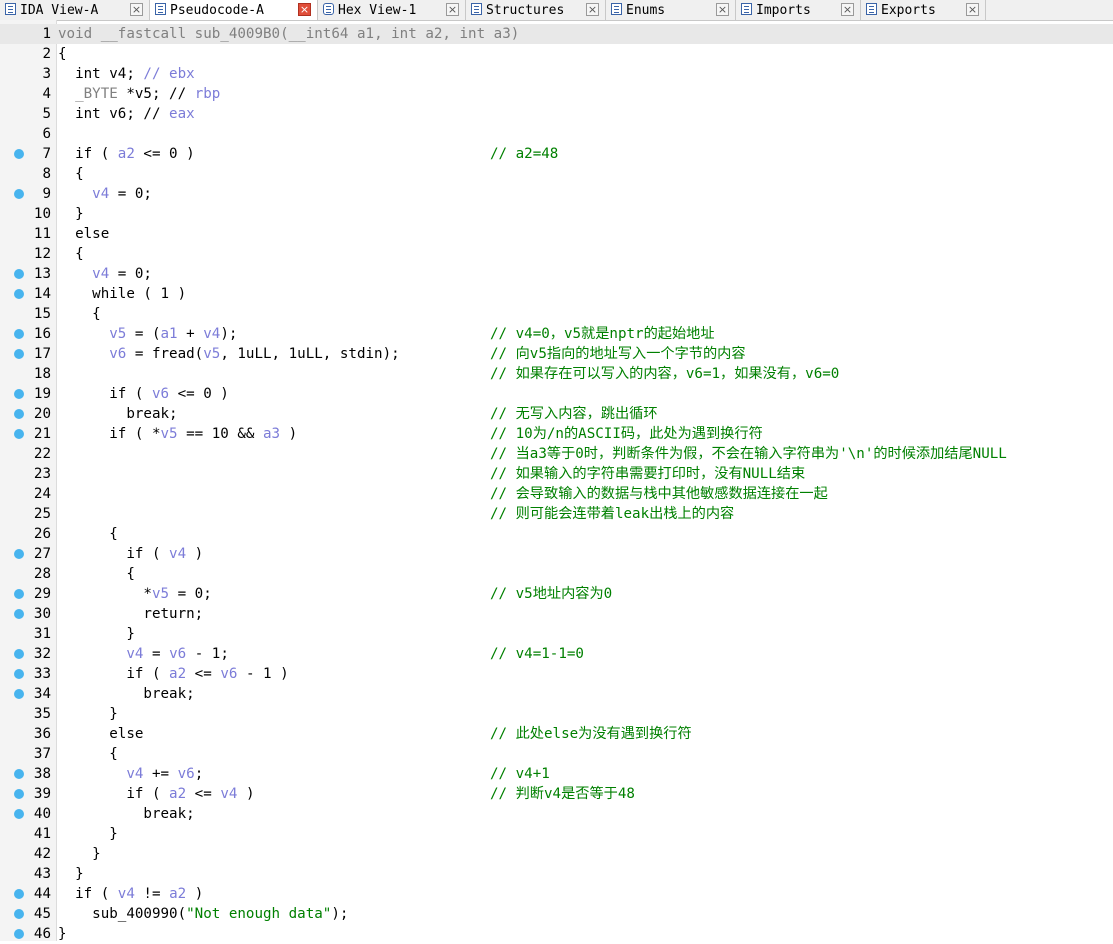 This screenshot has height=944, width=1113. What do you see at coordinates (556, 894) in the screenshot?
I see `code-line: 44 if ( v4 != a2 )` at bounding box center [556, 894].